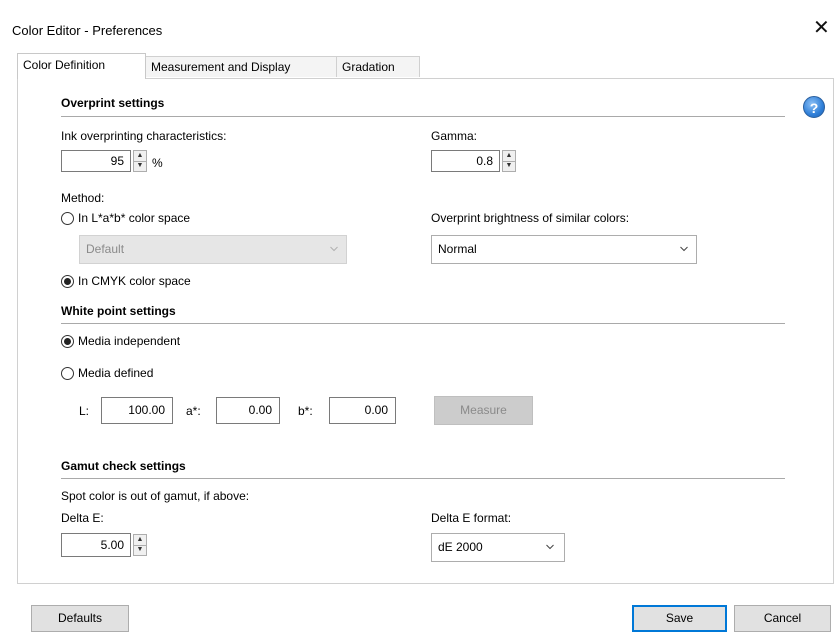  I want to click on section-heading-overprint: Overprint settings, so click(113, 103).